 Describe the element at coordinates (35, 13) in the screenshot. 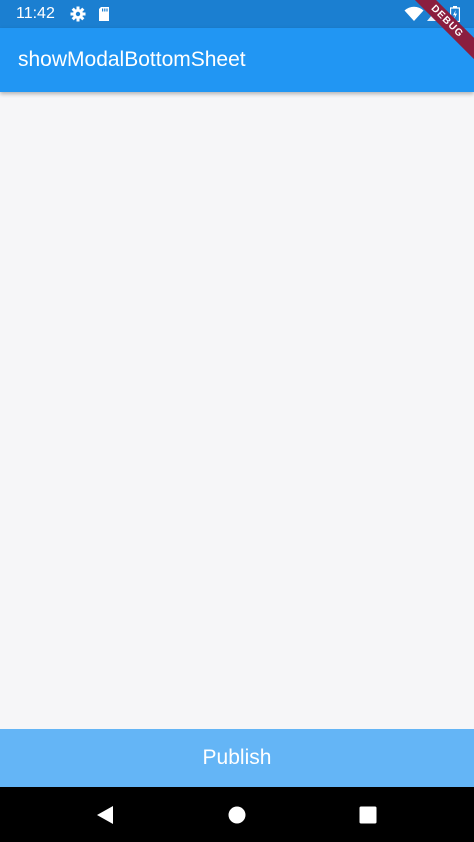

I see `status-time: 11:42` at that location.